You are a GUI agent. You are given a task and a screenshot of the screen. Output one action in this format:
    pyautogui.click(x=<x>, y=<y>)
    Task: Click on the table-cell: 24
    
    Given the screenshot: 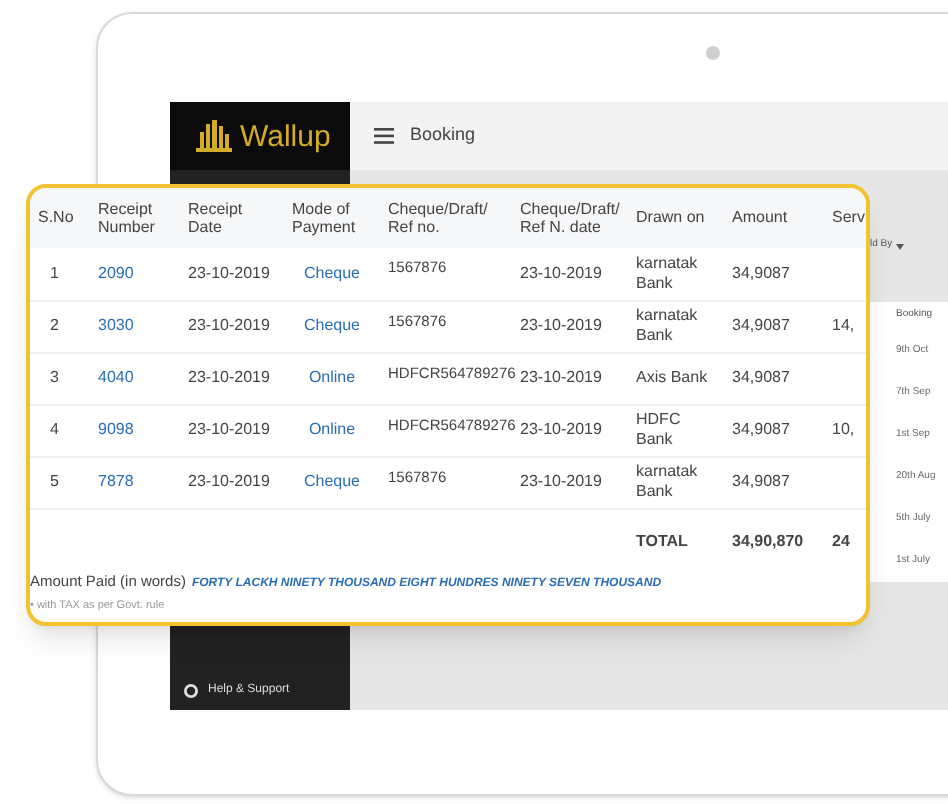 What is the action you would take?
    pyautogui.click(x=841, y=541)
    